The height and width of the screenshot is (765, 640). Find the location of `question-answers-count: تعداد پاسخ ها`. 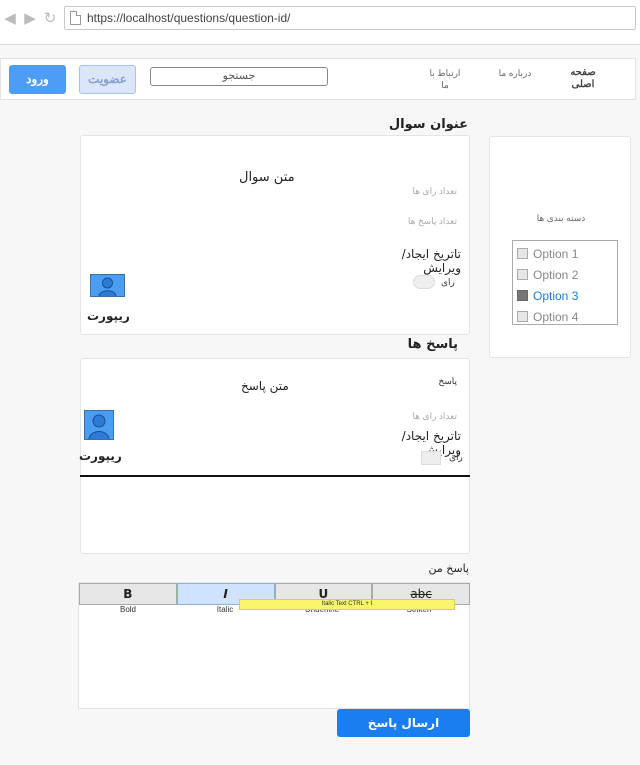

question-answers-count: تعداد پاسخ ها is located at coordinates (432, 221).